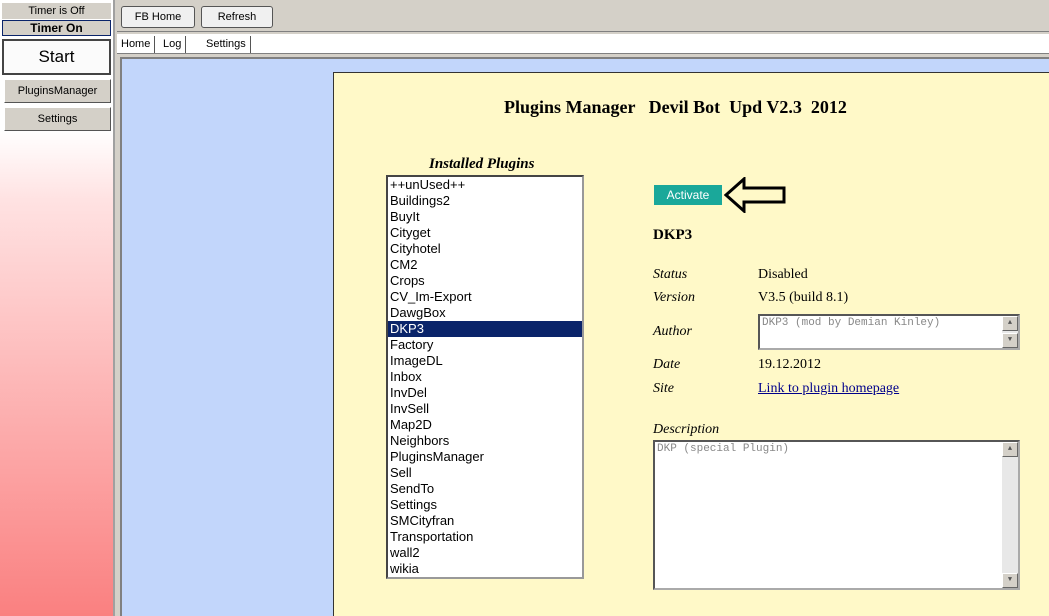 Image resolution: width=1049 pixels, height=616 pixels. What do you see at coordinates (226, 44) in the screenshot?
I see `tab-settings: Settings` at bounding box center [226, 44].